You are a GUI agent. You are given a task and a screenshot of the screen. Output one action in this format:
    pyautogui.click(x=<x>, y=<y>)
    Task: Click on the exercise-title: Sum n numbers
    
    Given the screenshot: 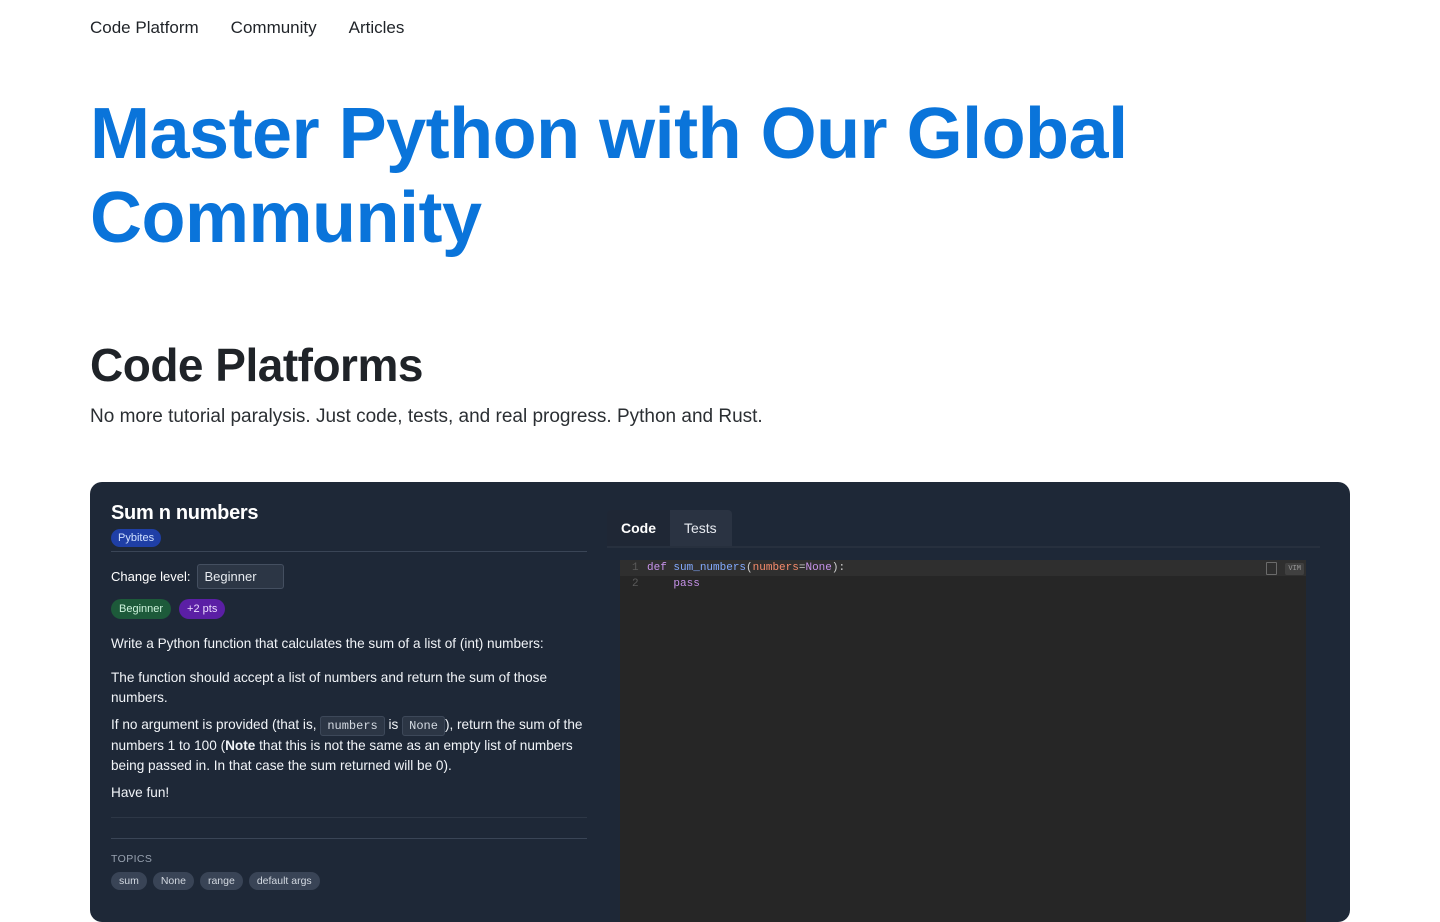 What is the action you would take?
    pyautogui.click(x=185, y=513)
    